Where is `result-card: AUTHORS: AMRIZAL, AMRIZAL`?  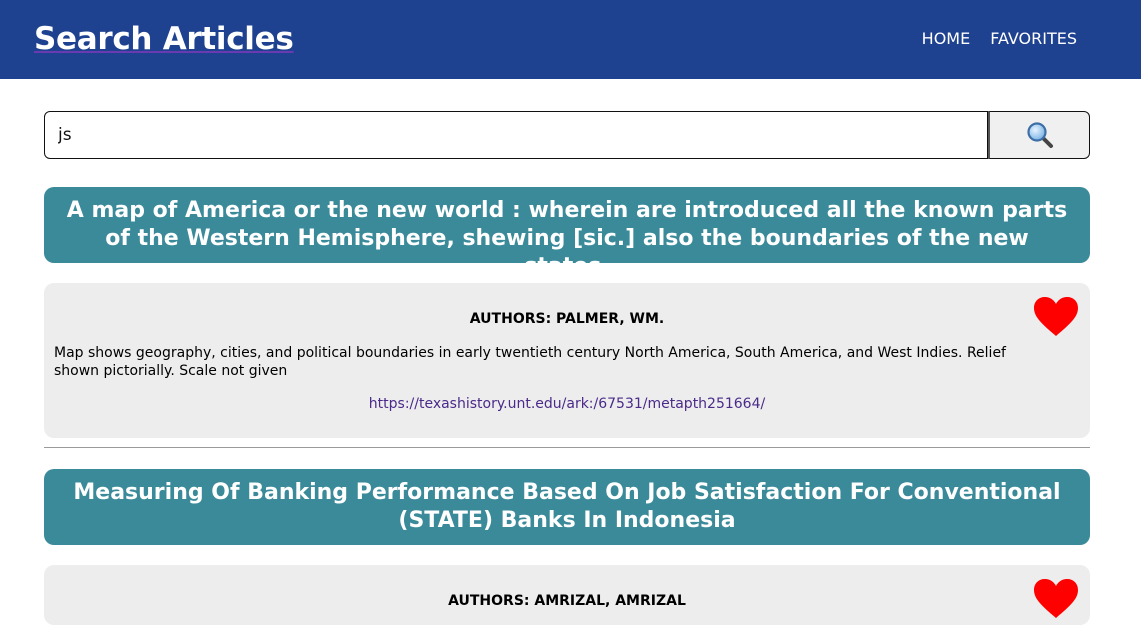 result-card: AUTHORS: AMRIZAL, AMRIZAL is located at coordinates (567, 595).